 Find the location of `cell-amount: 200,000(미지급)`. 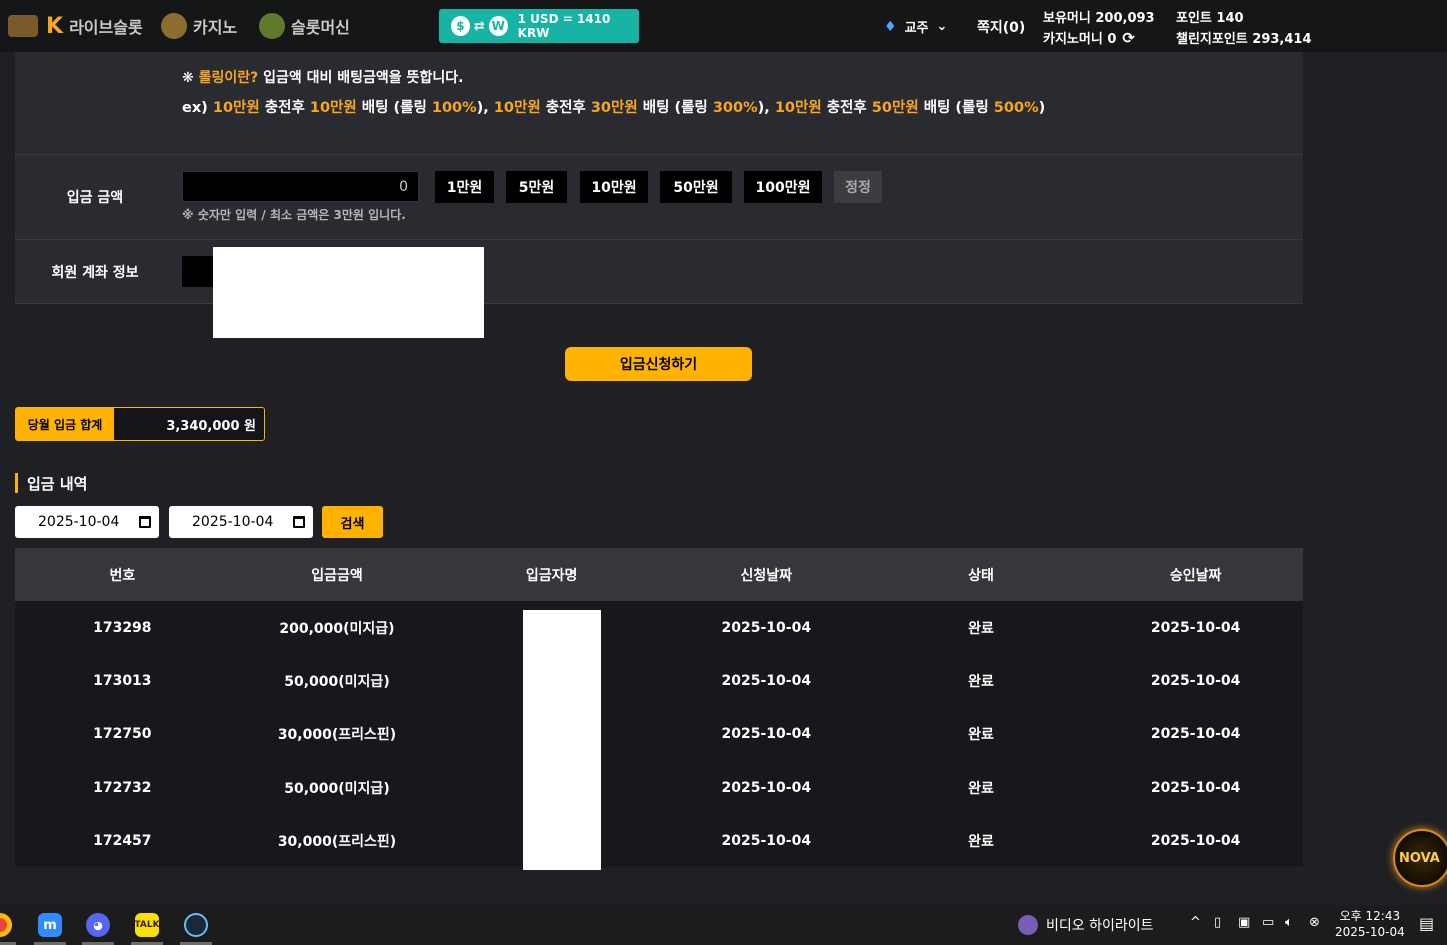

cell-amount: 200,000(미지급) is located at coordinates (337, 628).